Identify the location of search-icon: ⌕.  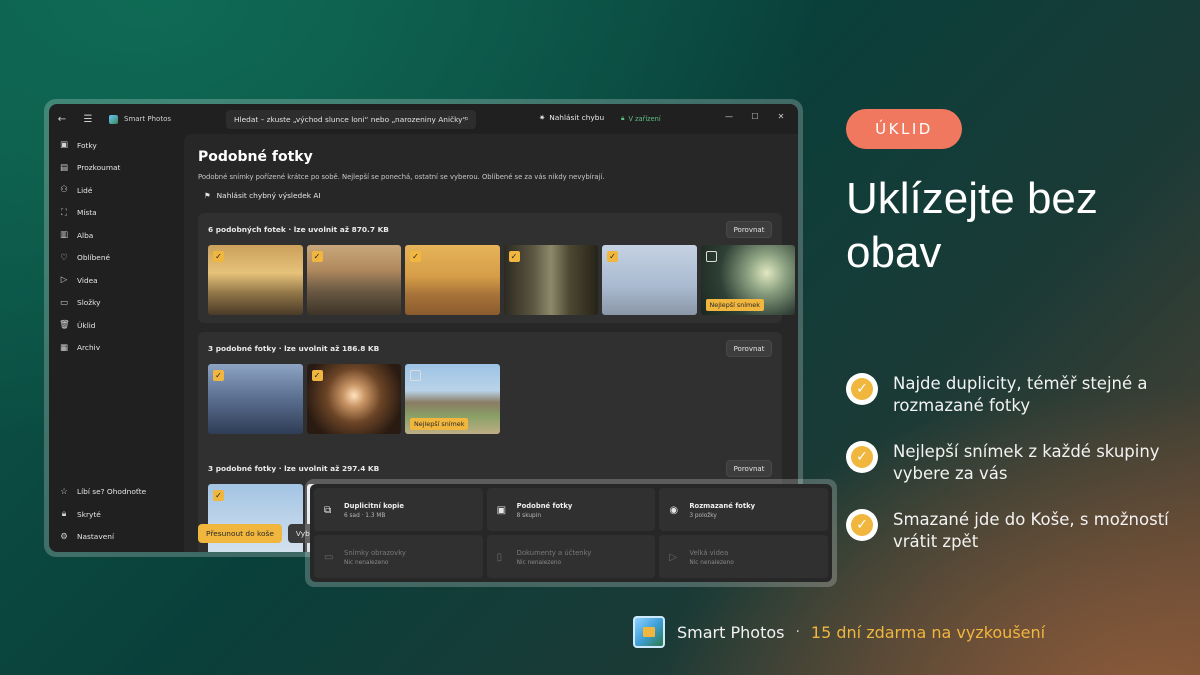
(467, 119).